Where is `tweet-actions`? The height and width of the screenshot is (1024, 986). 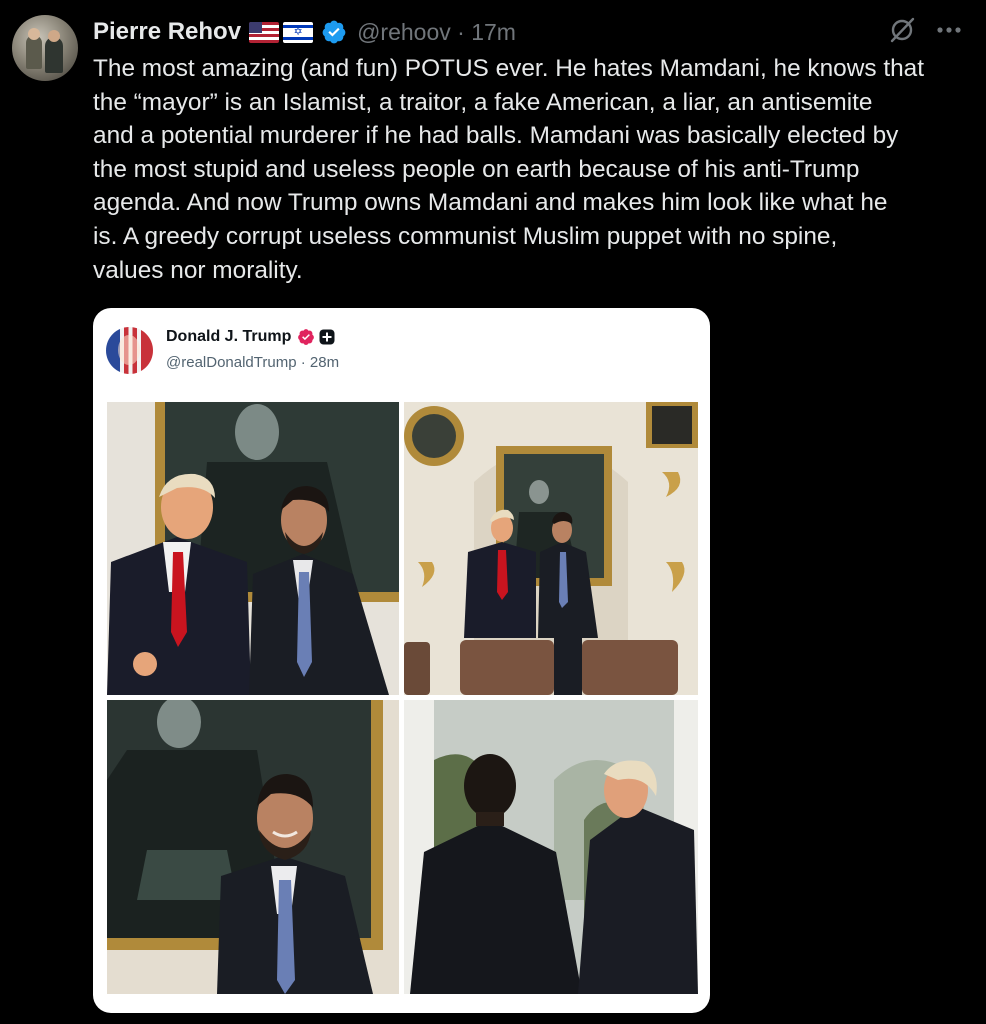
tweet-actions is located at coordinates (925, 30).